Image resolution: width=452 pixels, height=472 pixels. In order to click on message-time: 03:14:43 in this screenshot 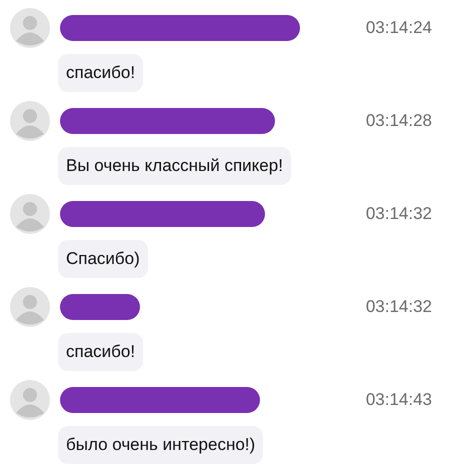, I will do `click(399, 400)`.